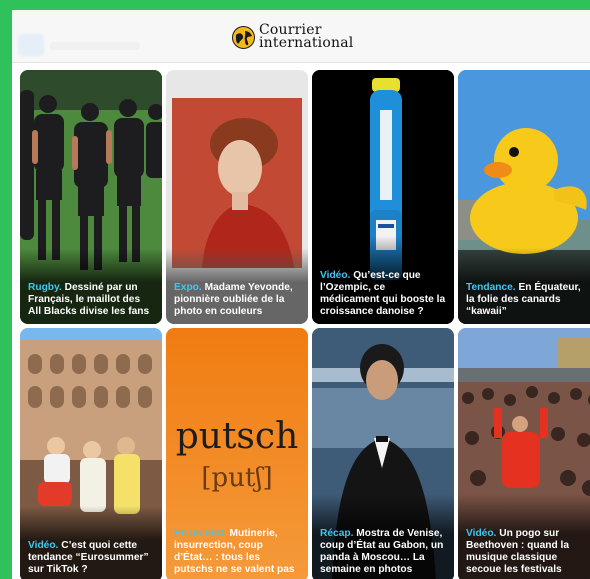 This screenshot has width=590, height=579. I want to click on featured-word: putsch, so click(237, 436).